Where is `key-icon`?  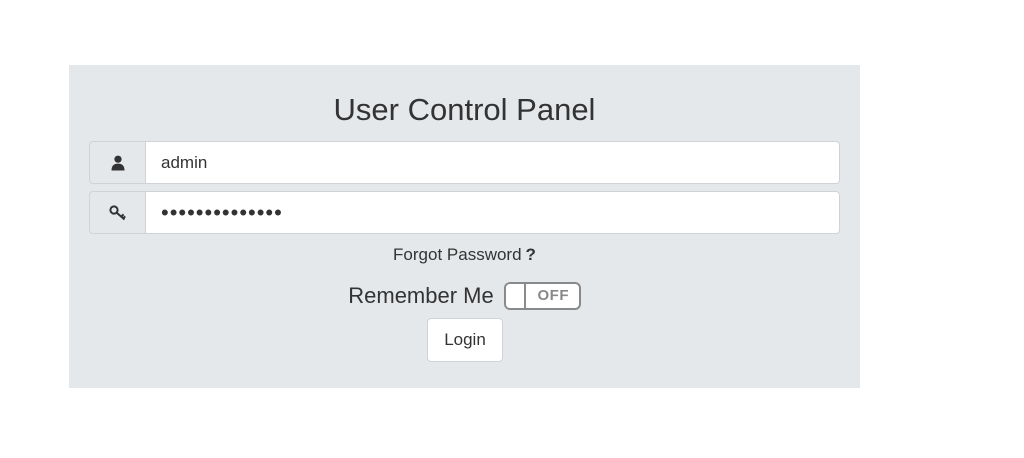
key-icon is located at coordinates (117, 212).